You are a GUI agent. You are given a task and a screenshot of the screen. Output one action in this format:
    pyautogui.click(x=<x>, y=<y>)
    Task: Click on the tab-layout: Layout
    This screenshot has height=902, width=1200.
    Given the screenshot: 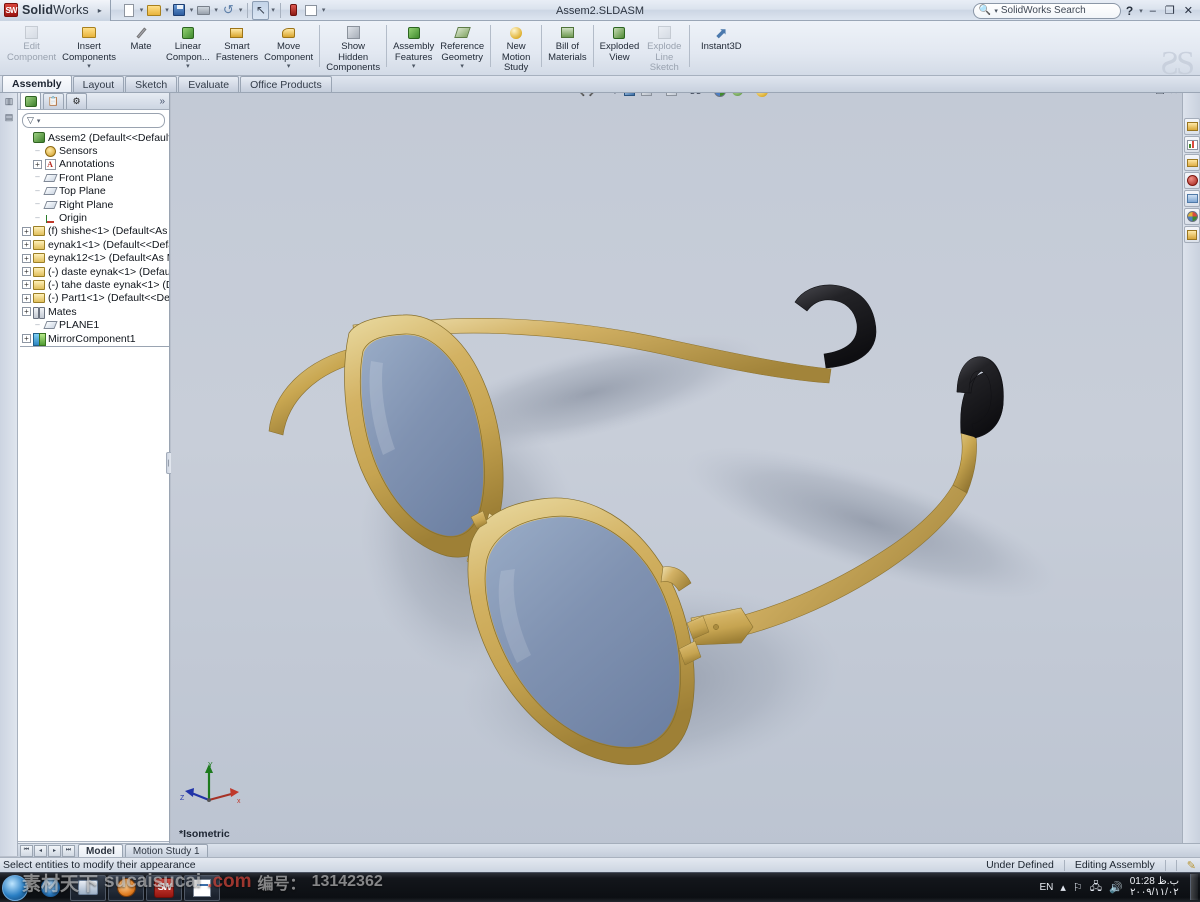 What is the action you would take?
    pyautogui.click(x=98, y=84)
    